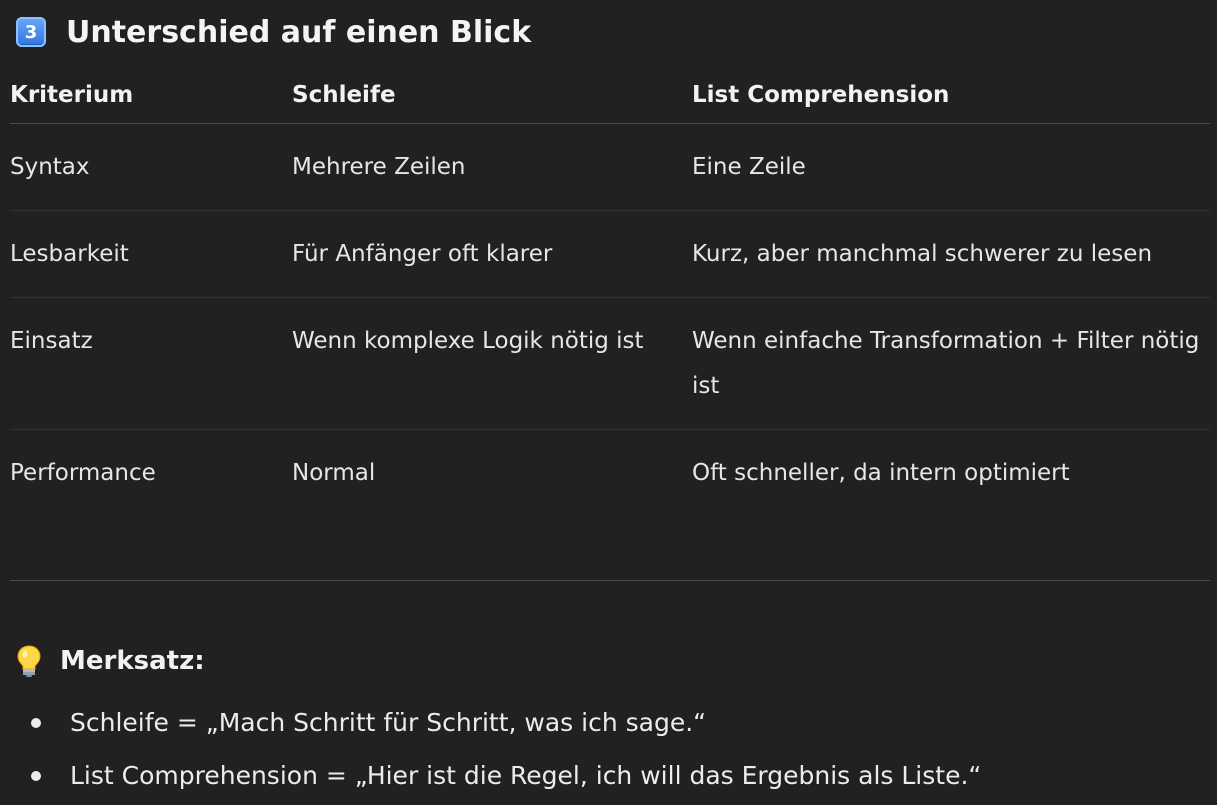 This screenshot has height=805, width=1217. I want to click on table-cell: Wenn komplexe Logik nötig ist, so click(492, 363).